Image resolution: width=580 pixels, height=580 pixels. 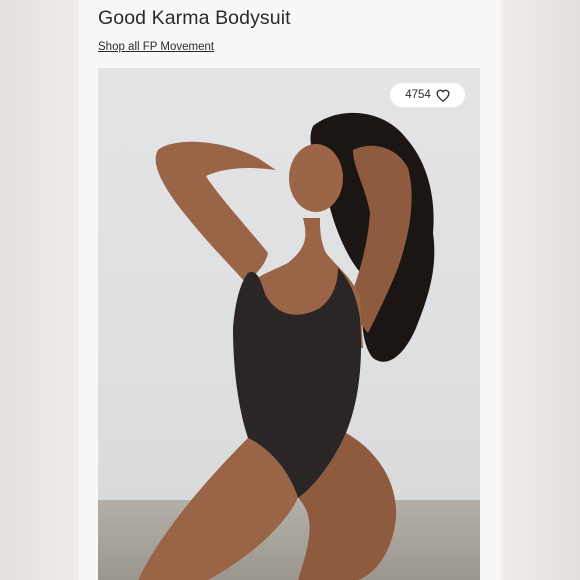 What do you see at coordinates (418, 95) in the screenshot?
I see `like-count: 4754` at bounding box center [418, 95].